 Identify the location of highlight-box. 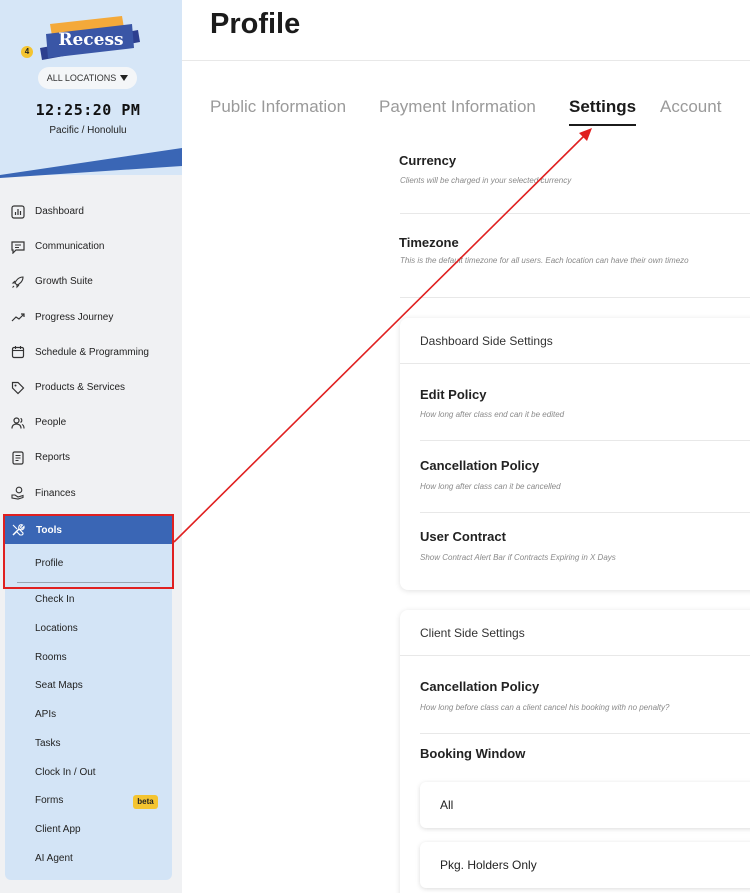
(88, 551).